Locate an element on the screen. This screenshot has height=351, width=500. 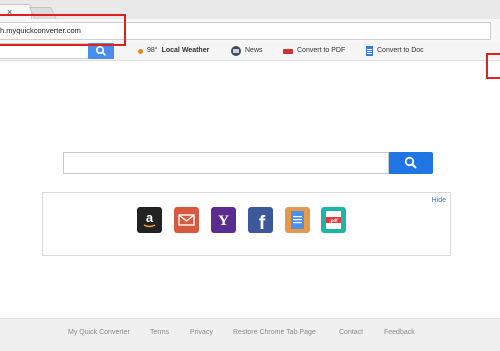
search-icon is located at coordinates (410, 162).